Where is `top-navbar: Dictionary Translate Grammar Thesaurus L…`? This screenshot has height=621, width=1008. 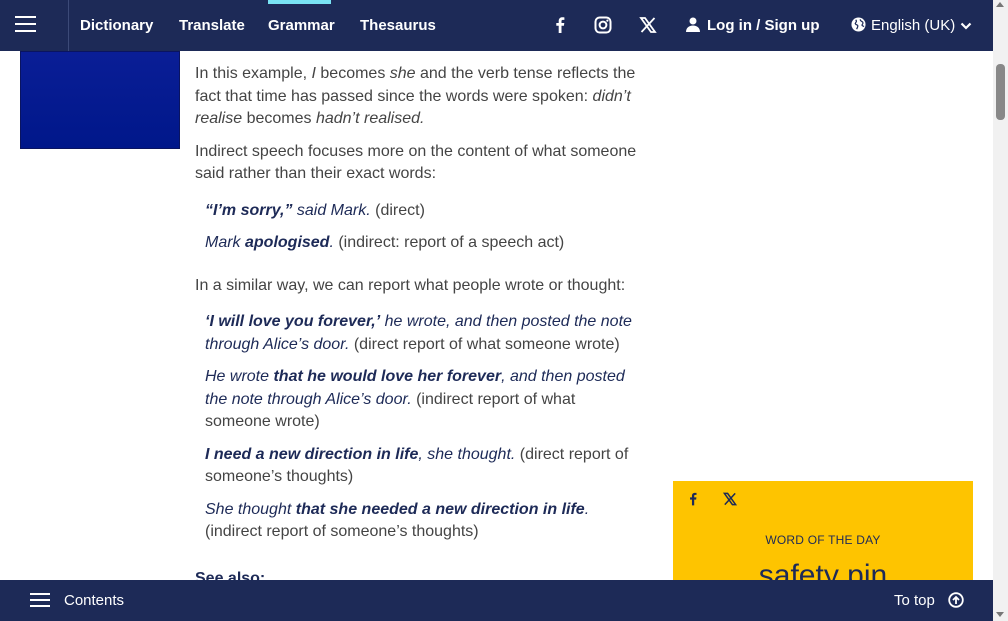 top-navbar: Dictionary Translate Grammar Thesaurus L… is located at coordinates (496, 25).